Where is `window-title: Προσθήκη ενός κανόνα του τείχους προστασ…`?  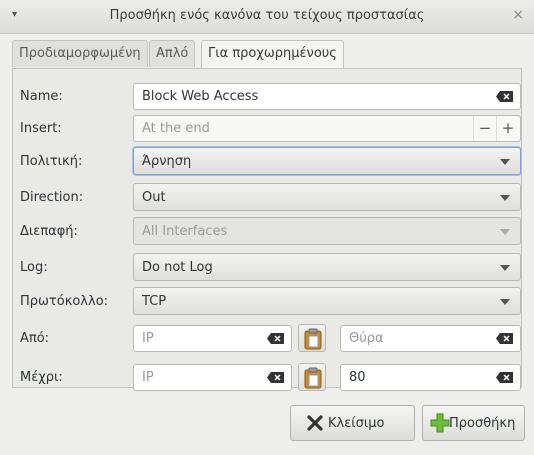
window-title: Προσθήκη ενός κανόνα του τείχους προστασ… is located at coordinates (267, 15).